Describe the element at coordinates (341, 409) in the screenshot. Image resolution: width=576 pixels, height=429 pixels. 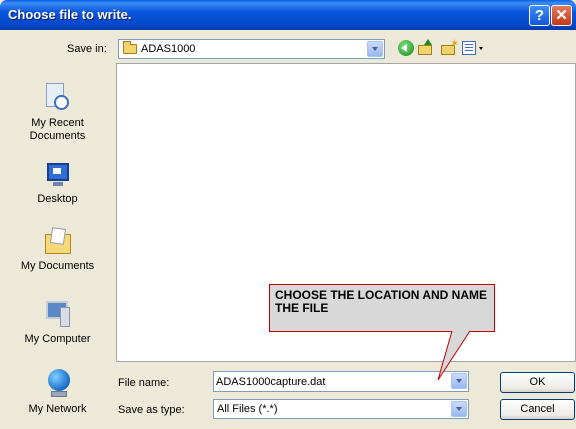
I see `save-as-type-dropdown: All Files (*.*)` at that location.